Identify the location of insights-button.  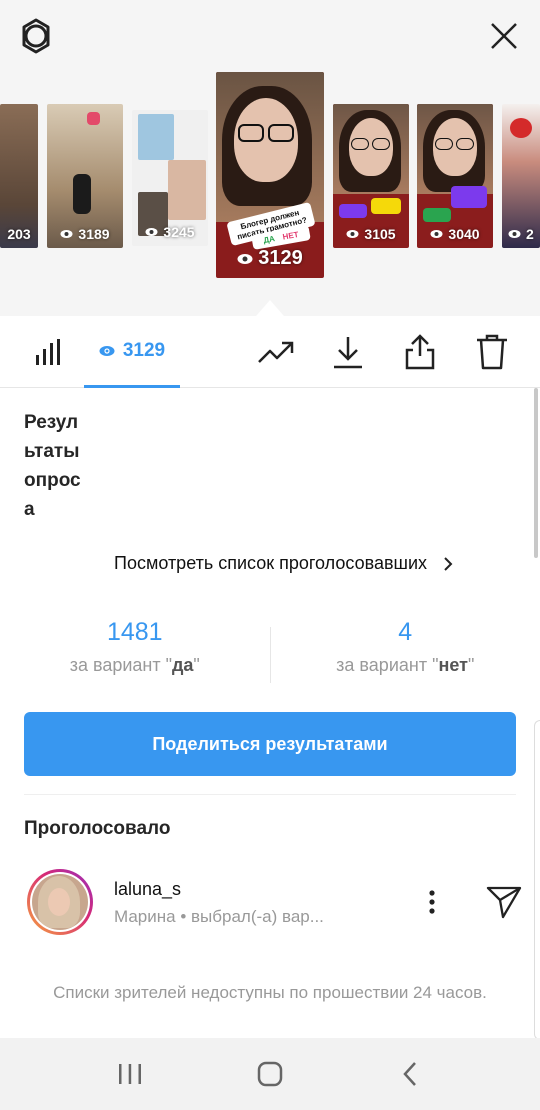
(48, 352).